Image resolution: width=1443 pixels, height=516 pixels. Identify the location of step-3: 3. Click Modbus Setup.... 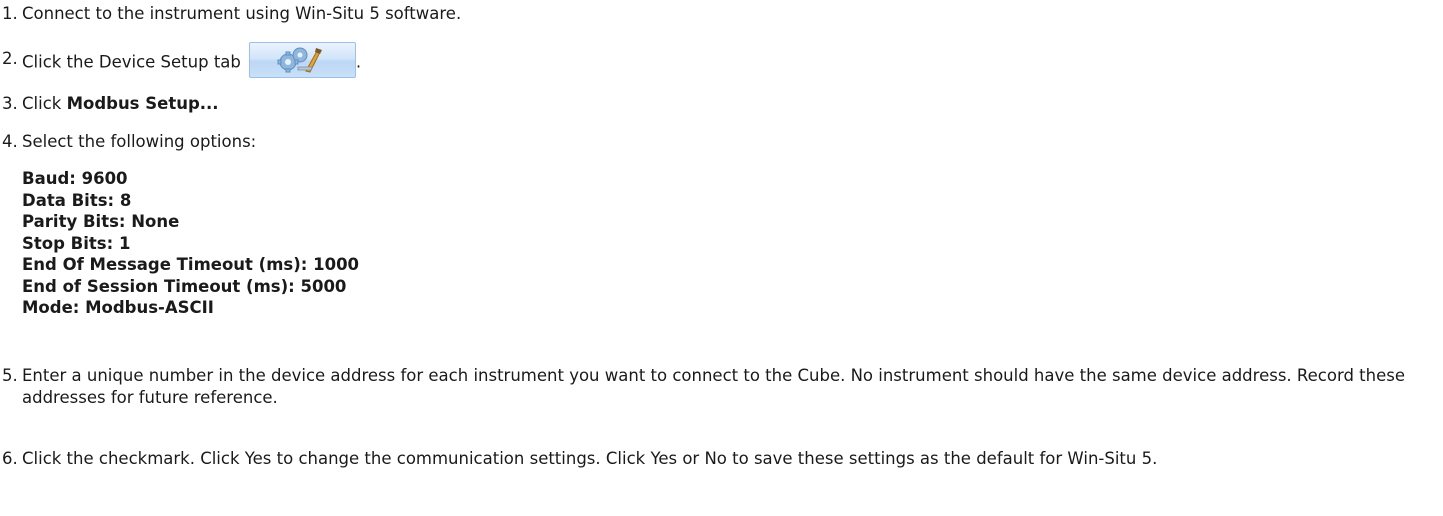
(717, 104).